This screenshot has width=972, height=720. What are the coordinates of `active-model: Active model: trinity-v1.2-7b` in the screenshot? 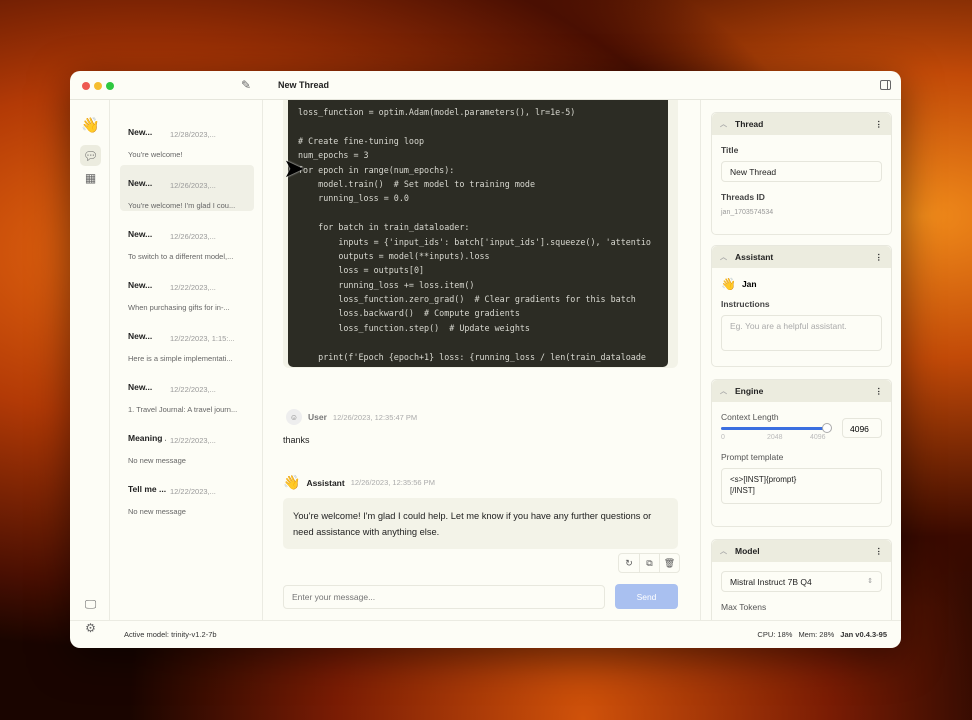 It's located at (170, 634).